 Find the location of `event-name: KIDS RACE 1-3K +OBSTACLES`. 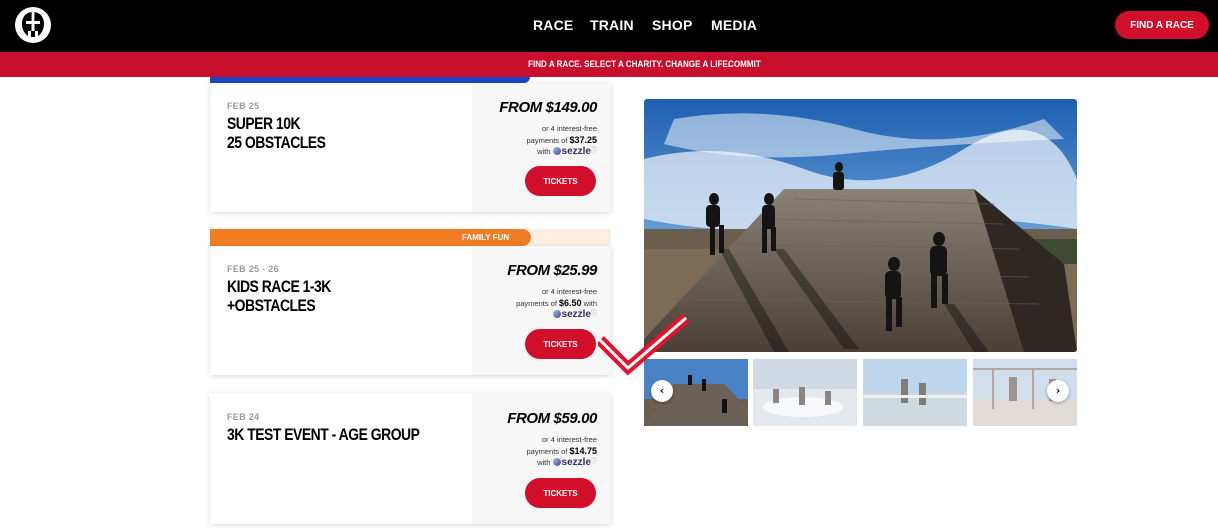

event-name: KIDS RACE 1-3K +OBSTACLES is located at coordinates (279, 296).